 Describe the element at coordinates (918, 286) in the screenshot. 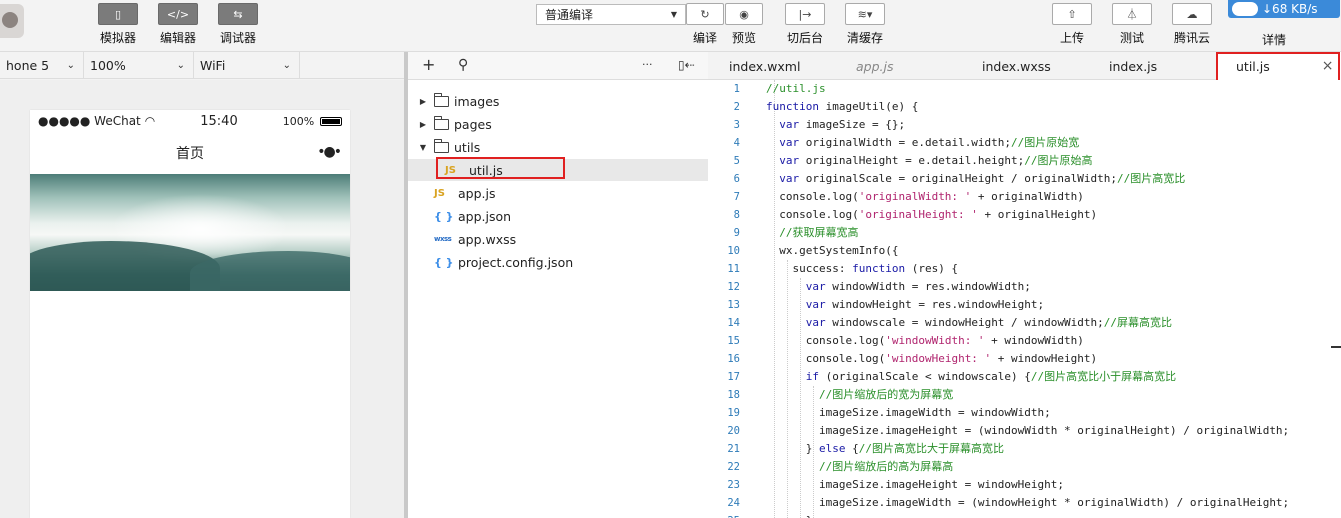

I see `code-text: var windowWidth = res.windowWidth;` at that location.